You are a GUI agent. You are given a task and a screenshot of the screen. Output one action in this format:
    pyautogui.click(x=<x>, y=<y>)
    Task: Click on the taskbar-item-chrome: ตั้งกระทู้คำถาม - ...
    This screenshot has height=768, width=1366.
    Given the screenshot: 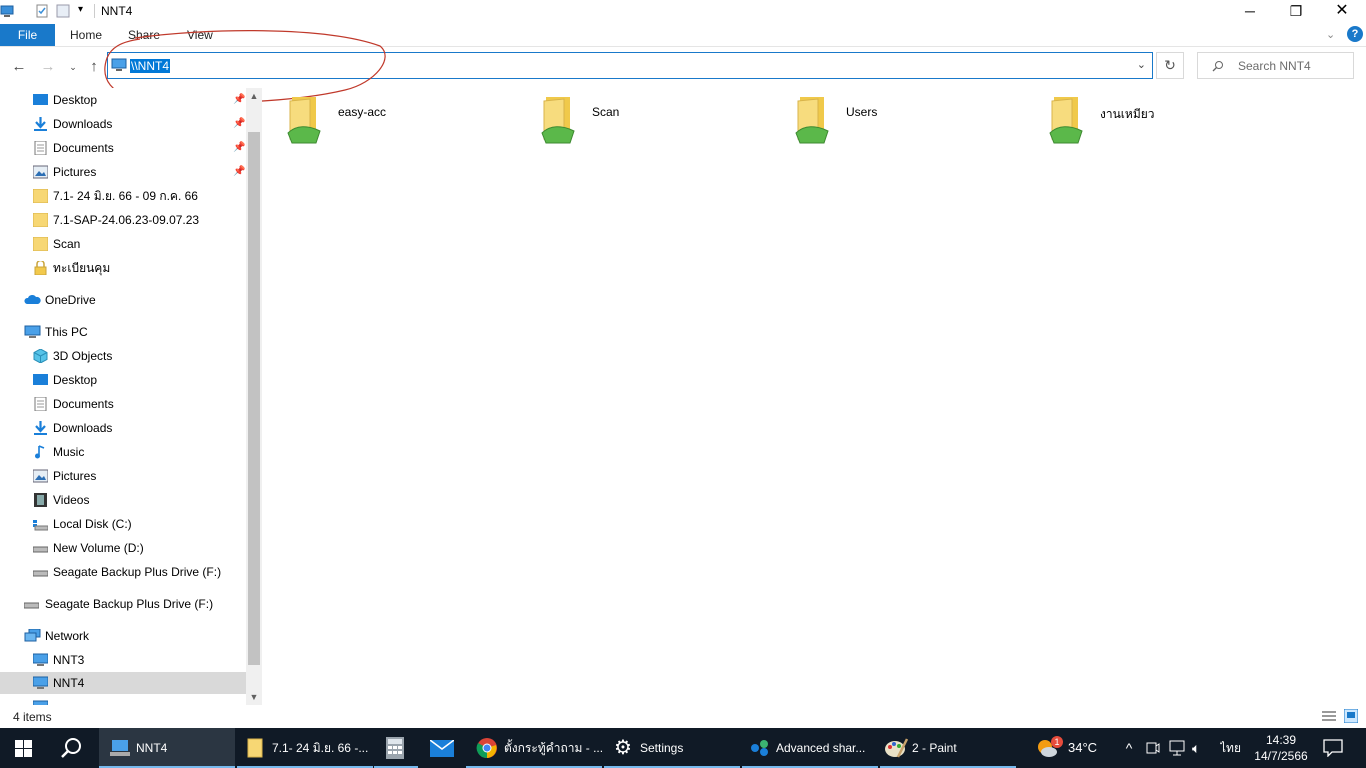 What is the action you would take?
    pyautogui.click(x=534, y=748)
    